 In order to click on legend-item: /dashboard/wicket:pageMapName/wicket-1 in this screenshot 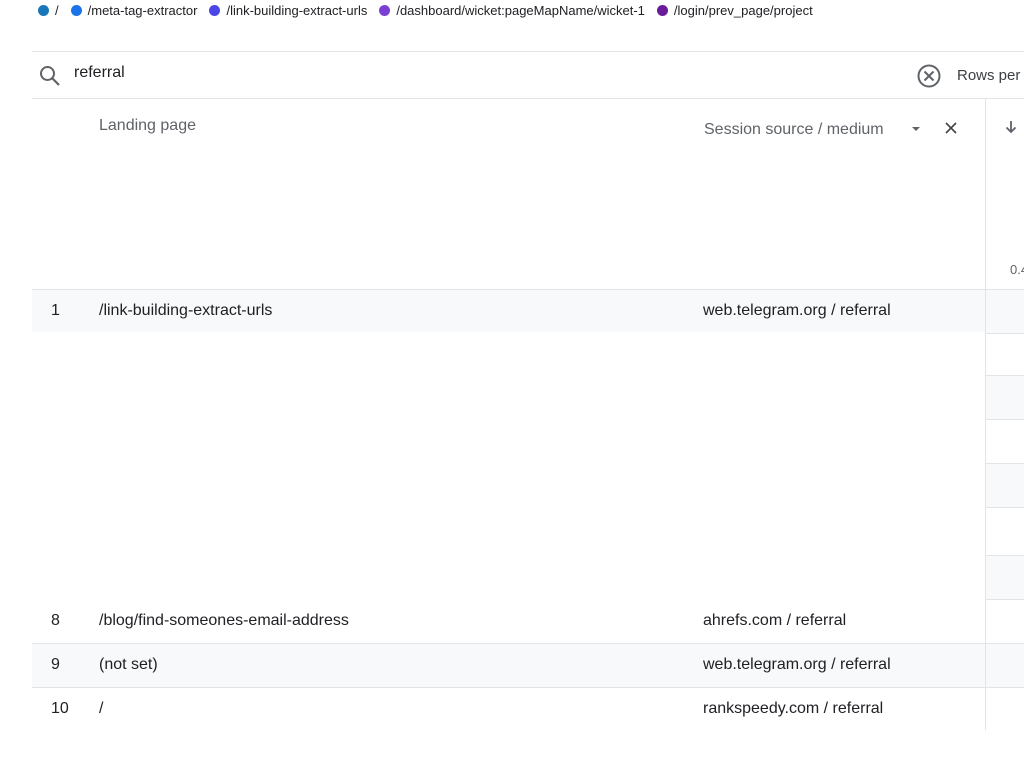, I will do `click(512, 10)`.